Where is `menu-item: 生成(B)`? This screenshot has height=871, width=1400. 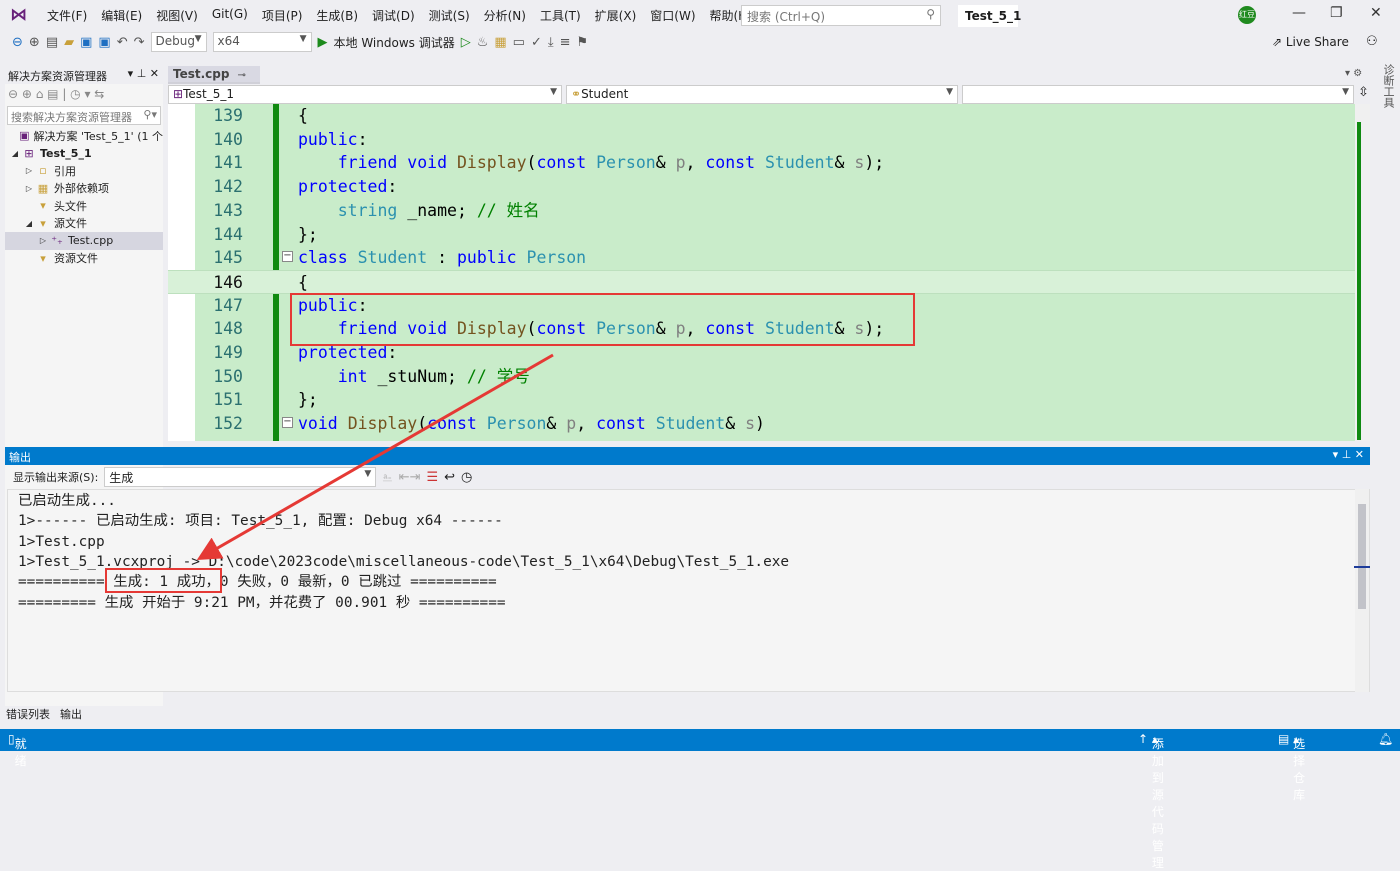 menu-item: 生成(B) is located at coordinates (337, 15).